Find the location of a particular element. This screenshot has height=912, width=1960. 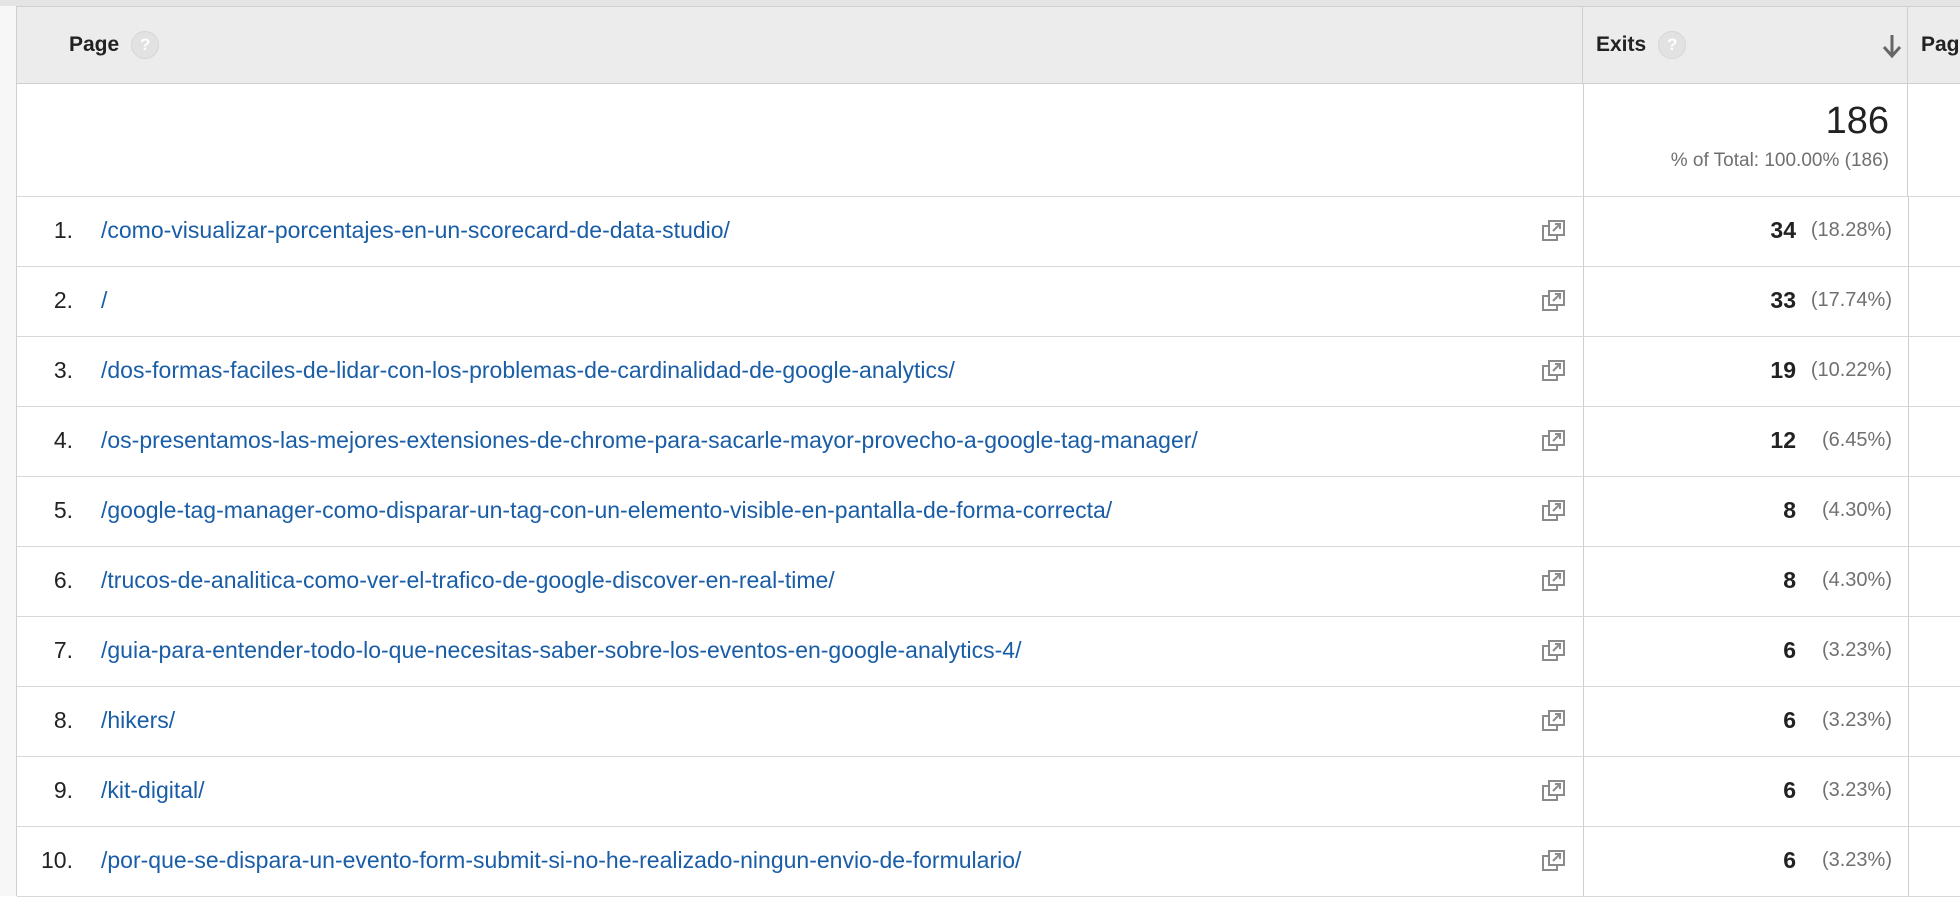

exits-cell: 19 (10.22%) is located at coordinates (1746, 371).